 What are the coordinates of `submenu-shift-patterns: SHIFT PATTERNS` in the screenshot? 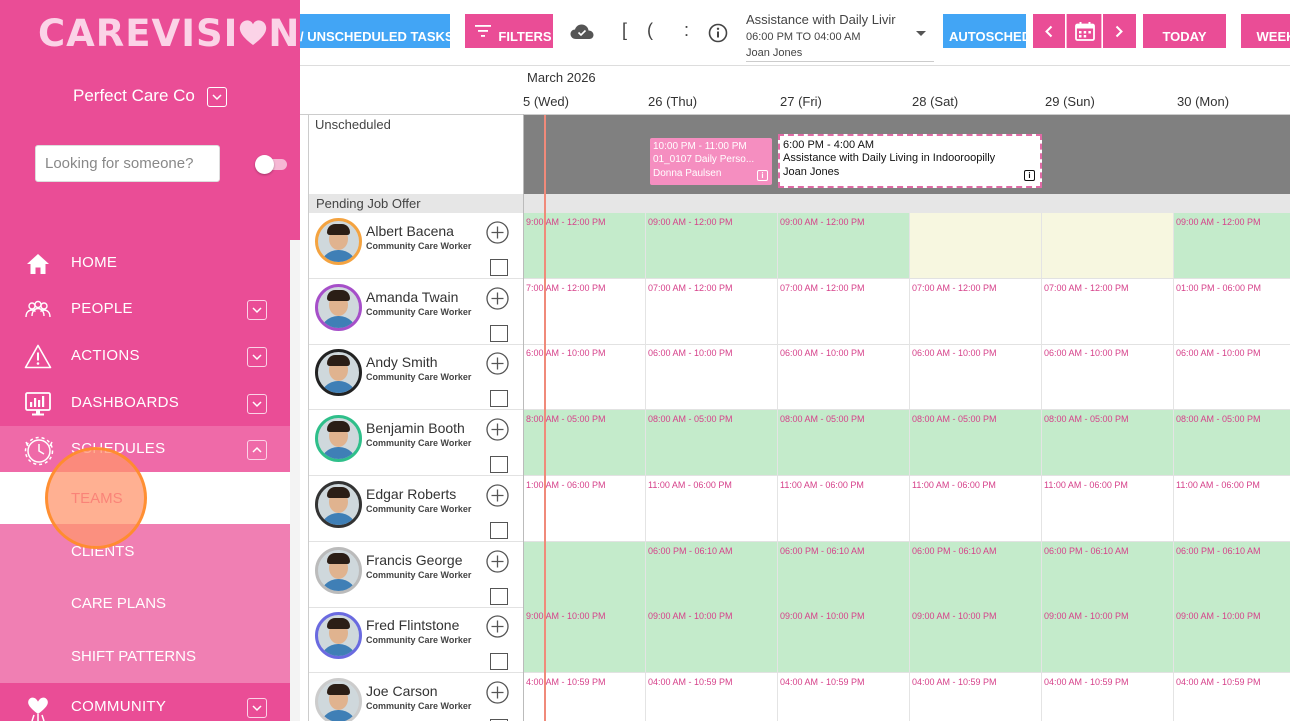 It's located at (145, 656).